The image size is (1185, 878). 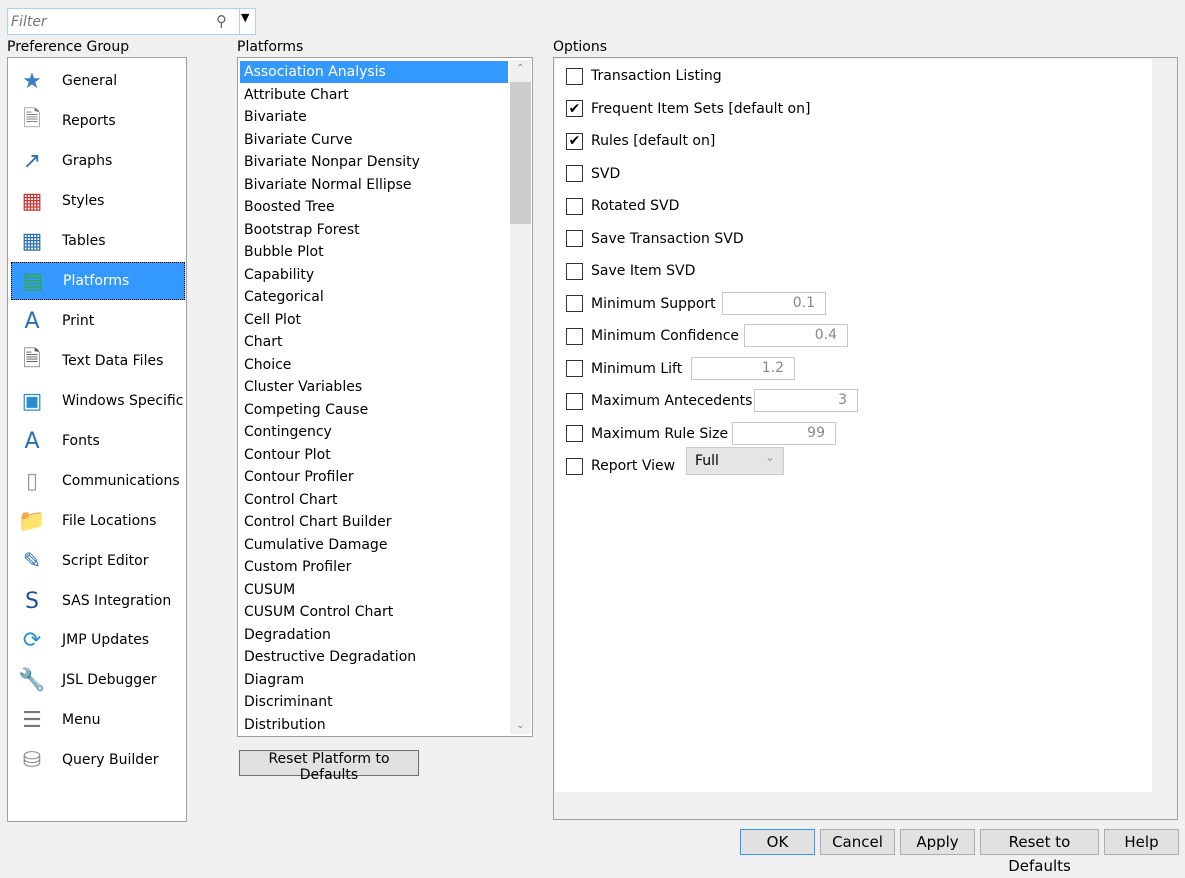 What do you see at coordinates (98, 521) in the screenshot?
I see `preference-group-file-locations: 📁 File Locations` at bounding box center [98, 521].